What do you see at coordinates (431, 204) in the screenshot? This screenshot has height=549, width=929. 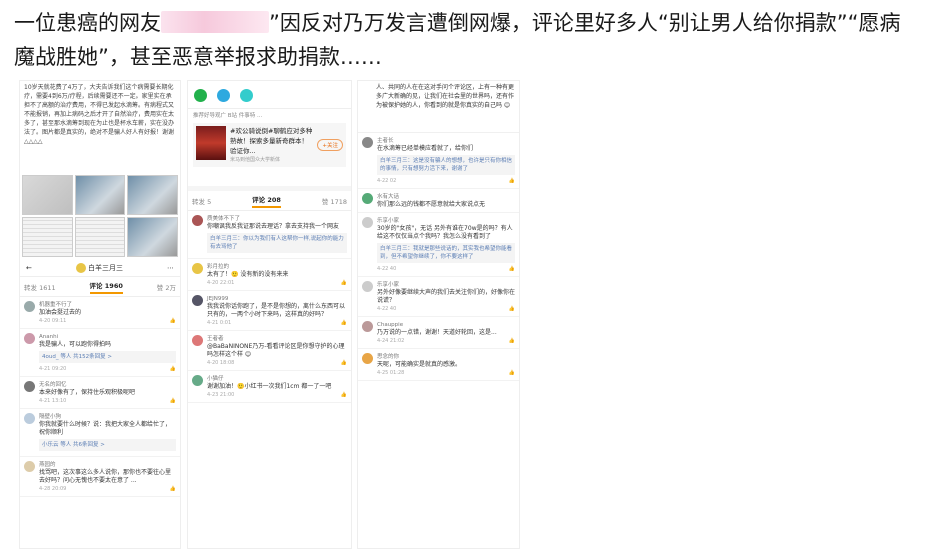 I see `comment-text: 你们那么远的钱都不愿意就给大家说点无` at bounding box center [431, 204].